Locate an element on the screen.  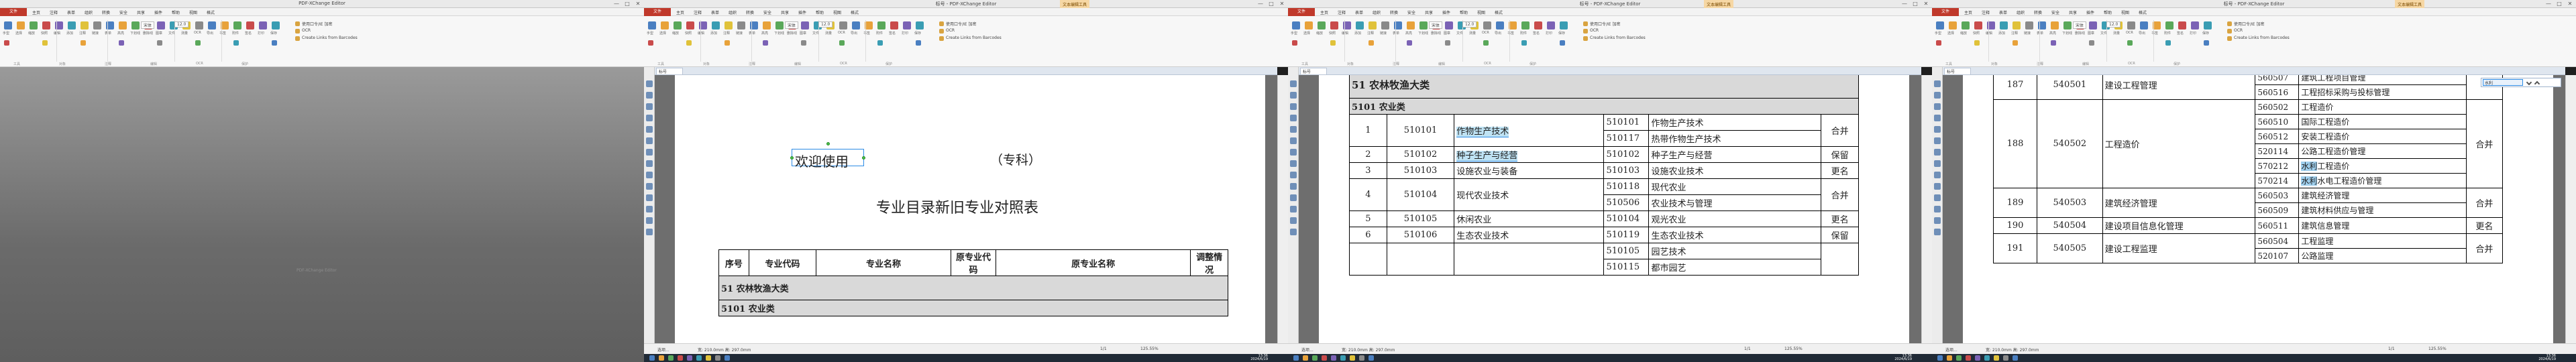
file-tab: 文件 is located at coordinates (657, 12).